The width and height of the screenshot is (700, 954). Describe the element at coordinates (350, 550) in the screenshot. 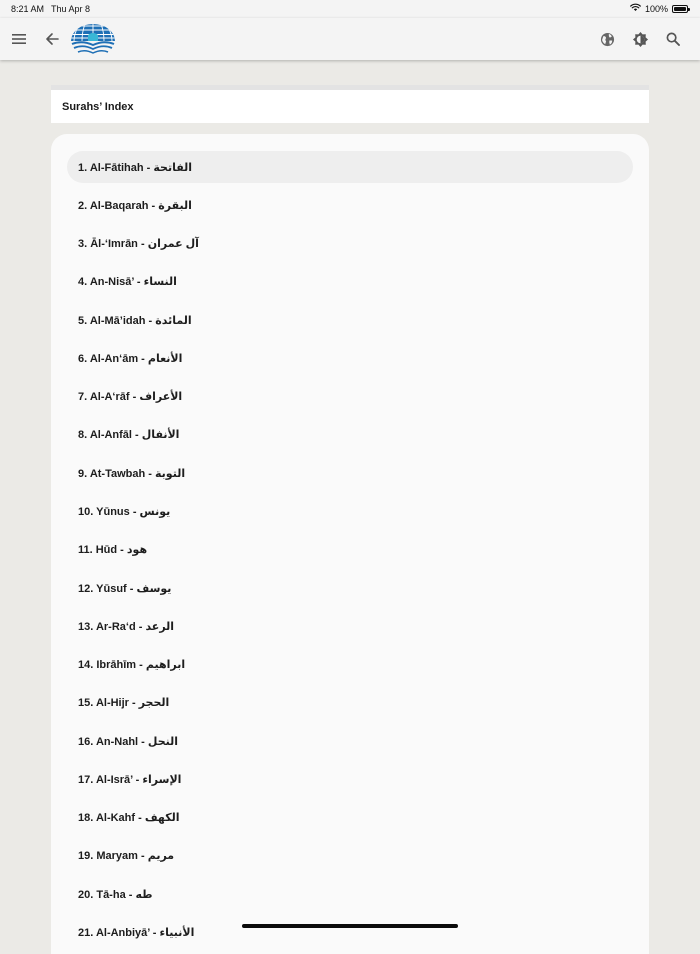

I see `surah-list-item: 11. Hūd - هود` at that location.